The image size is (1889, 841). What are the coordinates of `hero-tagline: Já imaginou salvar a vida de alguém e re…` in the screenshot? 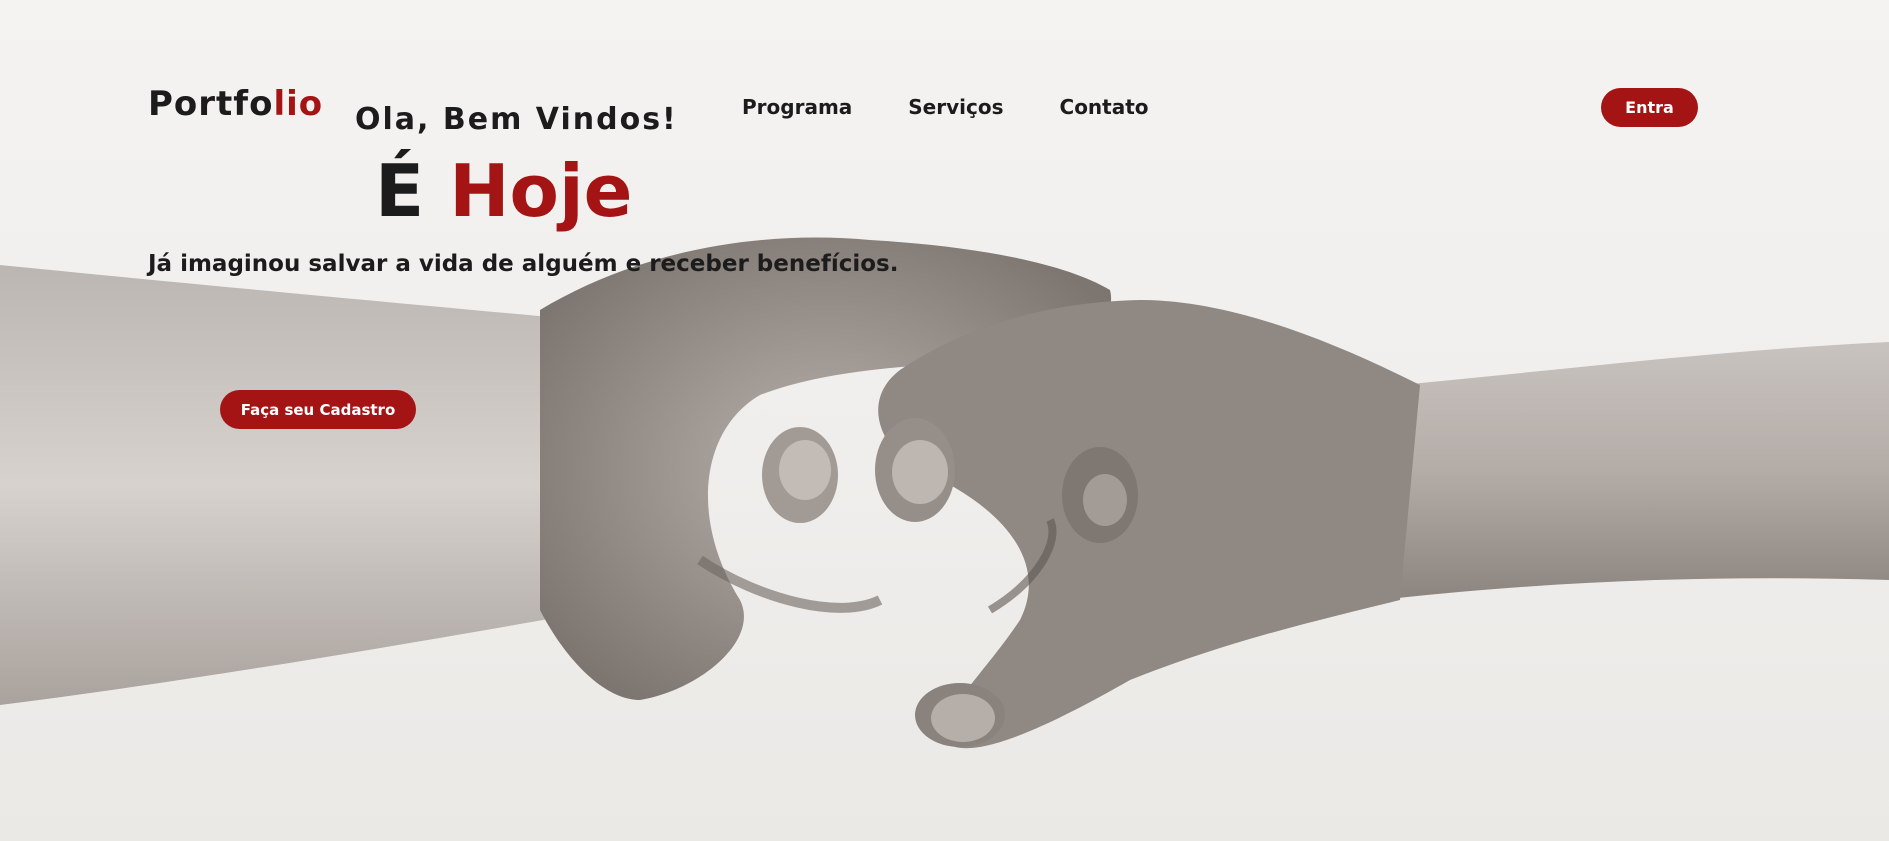 It's located at (523, 264).